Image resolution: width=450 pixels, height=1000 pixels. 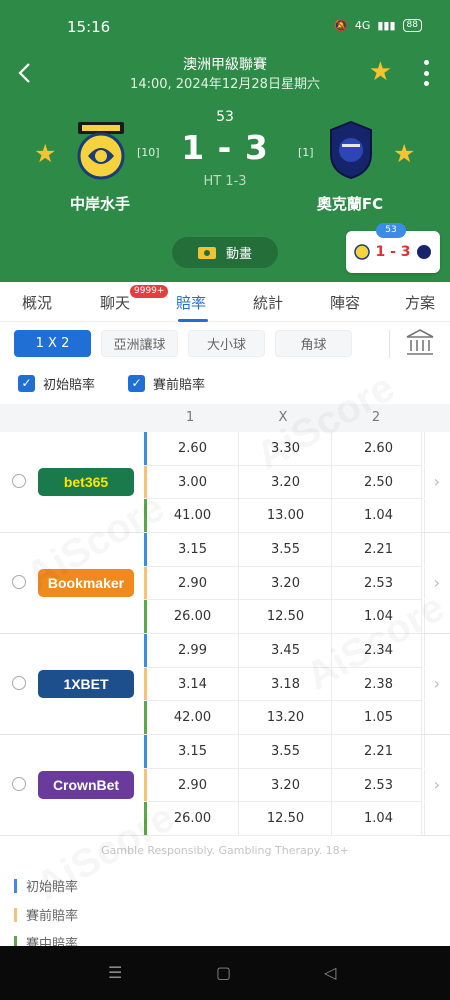 I want to click on halftime-score: HT 1-3, so click(x=225, y=181).